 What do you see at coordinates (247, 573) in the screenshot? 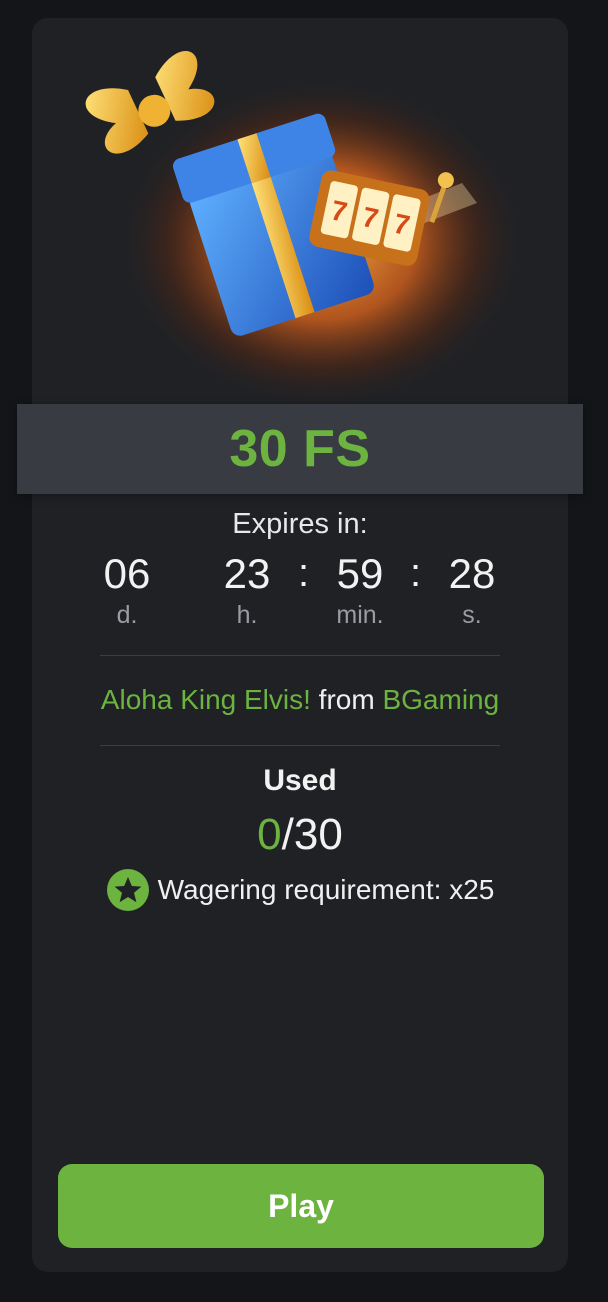
I see `hours-value: 23` at bounding box center [247, 573].